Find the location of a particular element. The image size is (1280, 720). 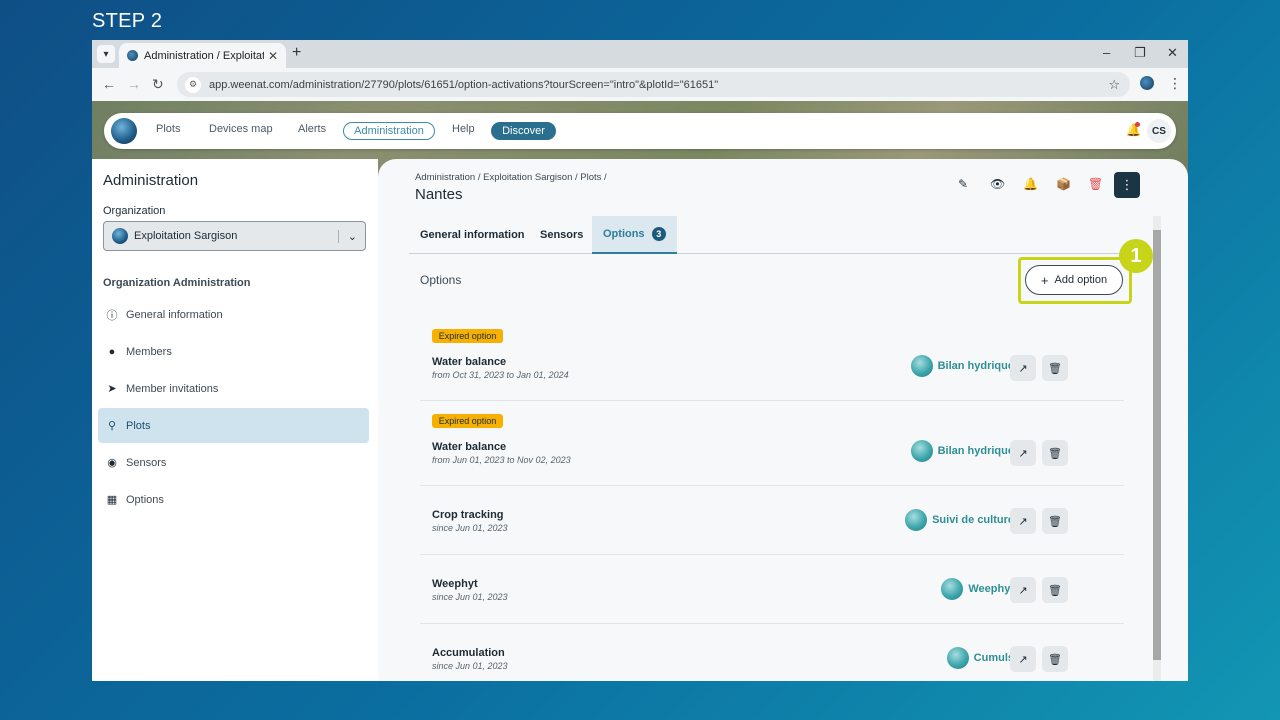

scrollbar is located at coordinates (1157, 448).